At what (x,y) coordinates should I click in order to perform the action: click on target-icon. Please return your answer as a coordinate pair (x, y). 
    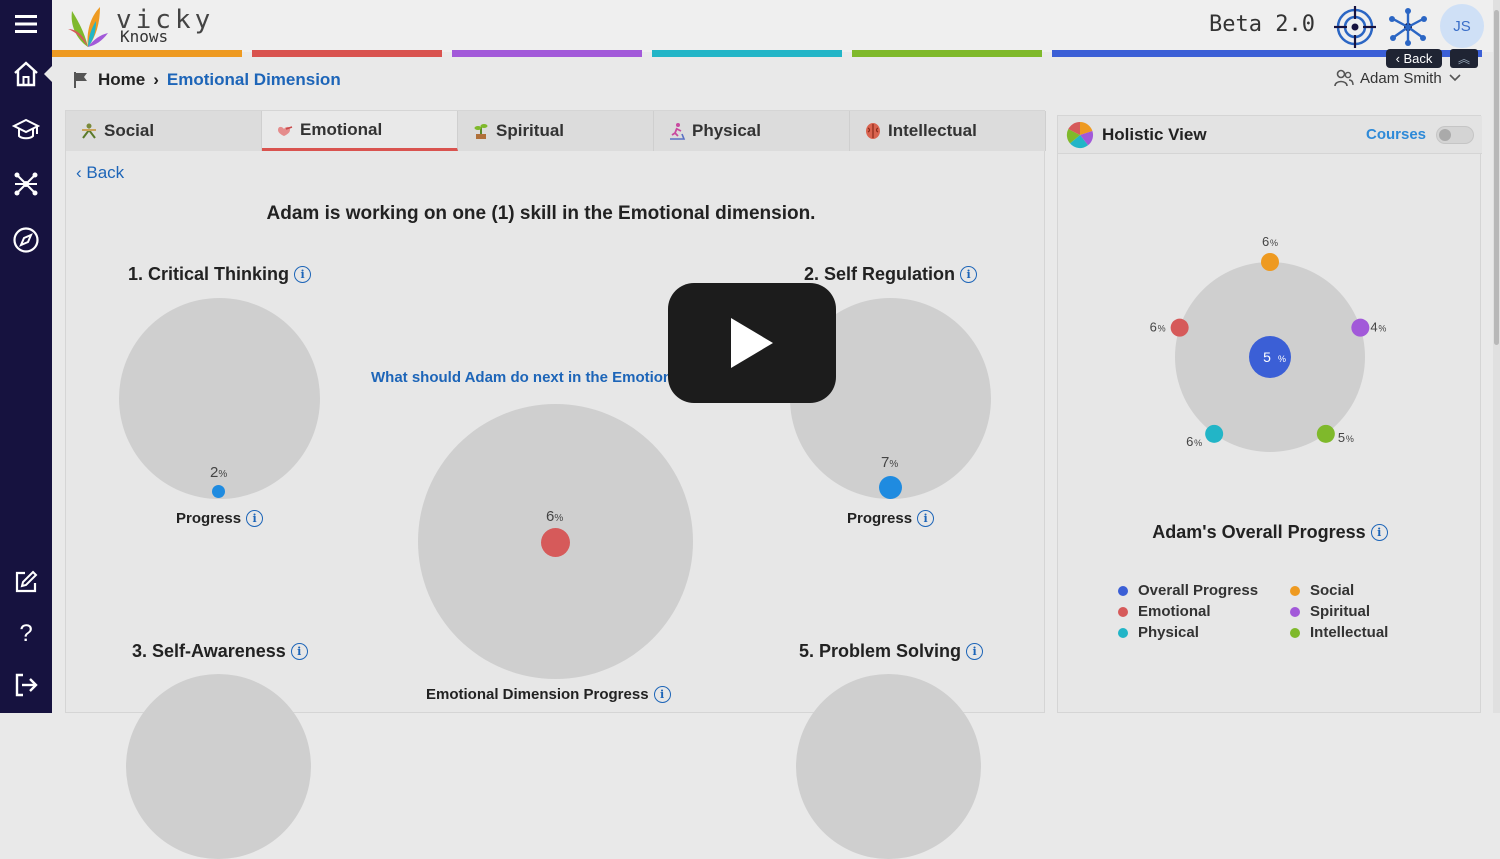
    Looking at the image, I should click on (1355, 27).